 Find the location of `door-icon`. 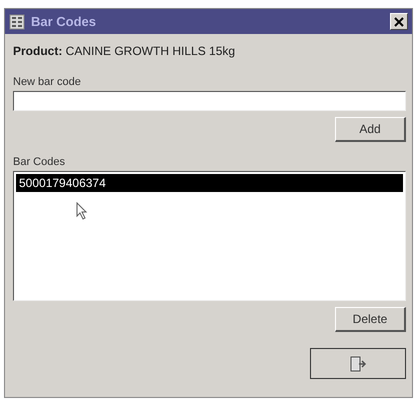

door-icon is located at coordinates (358, 364).